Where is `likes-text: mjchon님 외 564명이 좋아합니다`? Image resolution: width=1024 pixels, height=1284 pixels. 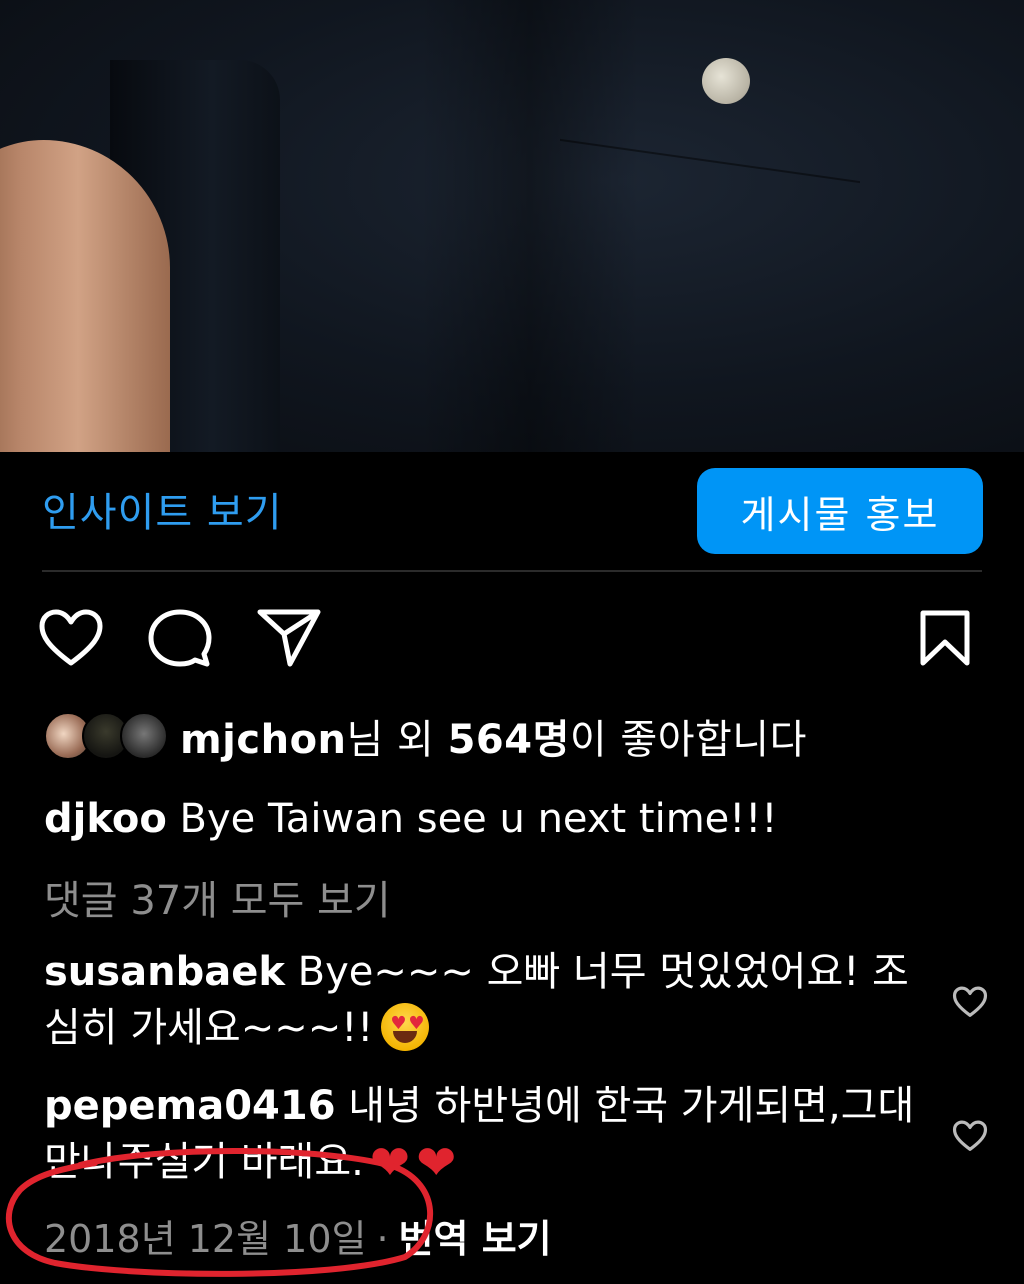
likes-text: mjchon님 외 564명이 좋아합니다 is located at coordinates (493, 736).